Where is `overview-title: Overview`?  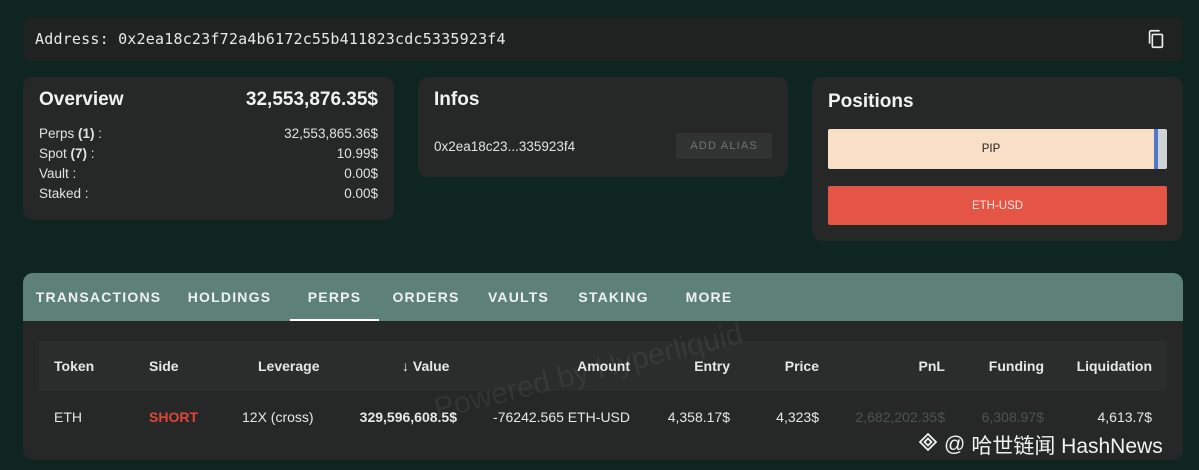
overview-title: Overview is located at coordinates (81, 99).